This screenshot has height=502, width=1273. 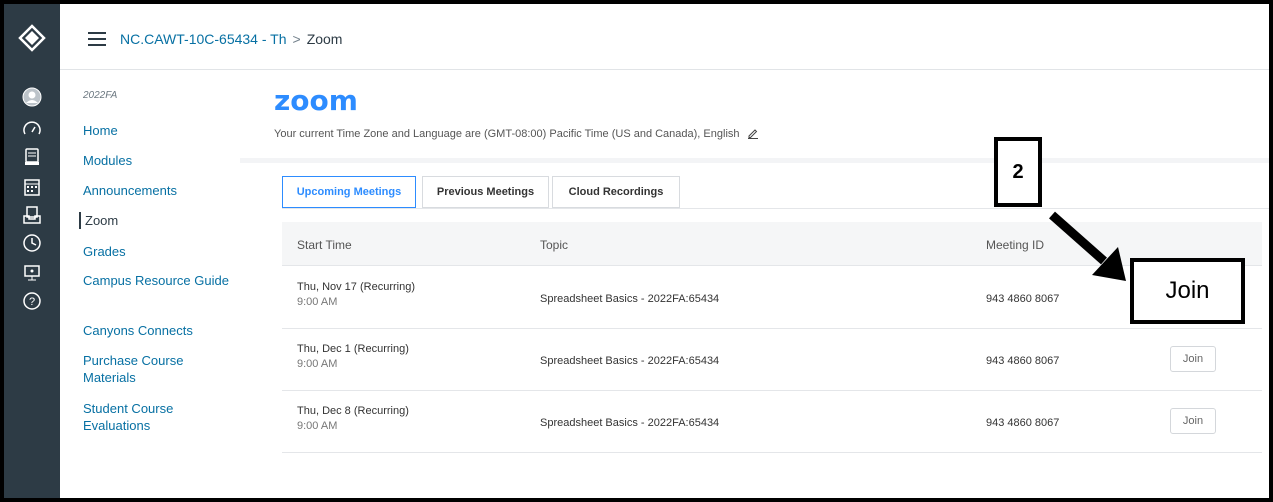 I want to click on page-header: NC.CAWT-10C-65434 - Th > Zoom, so click(x=664, y=37).